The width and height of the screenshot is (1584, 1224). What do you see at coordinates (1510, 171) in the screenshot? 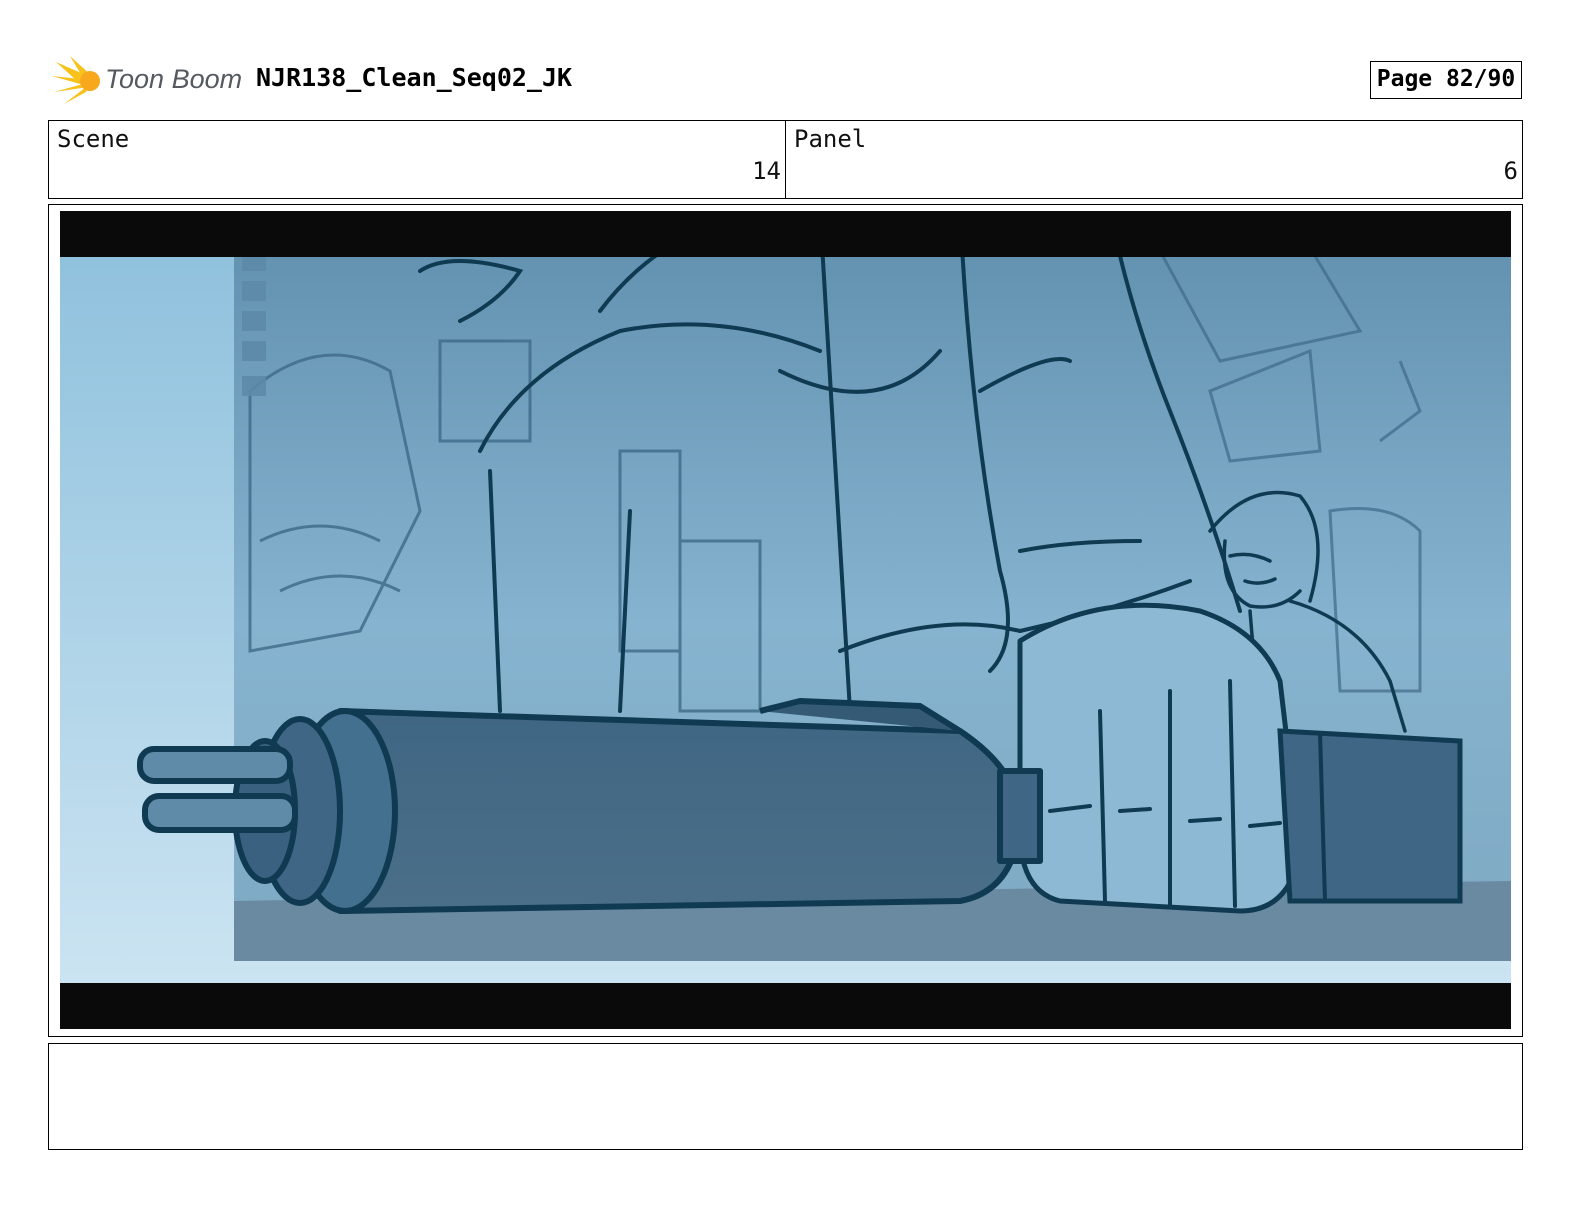
I see `panel-number: 6` at bounding box center [1510, 171].